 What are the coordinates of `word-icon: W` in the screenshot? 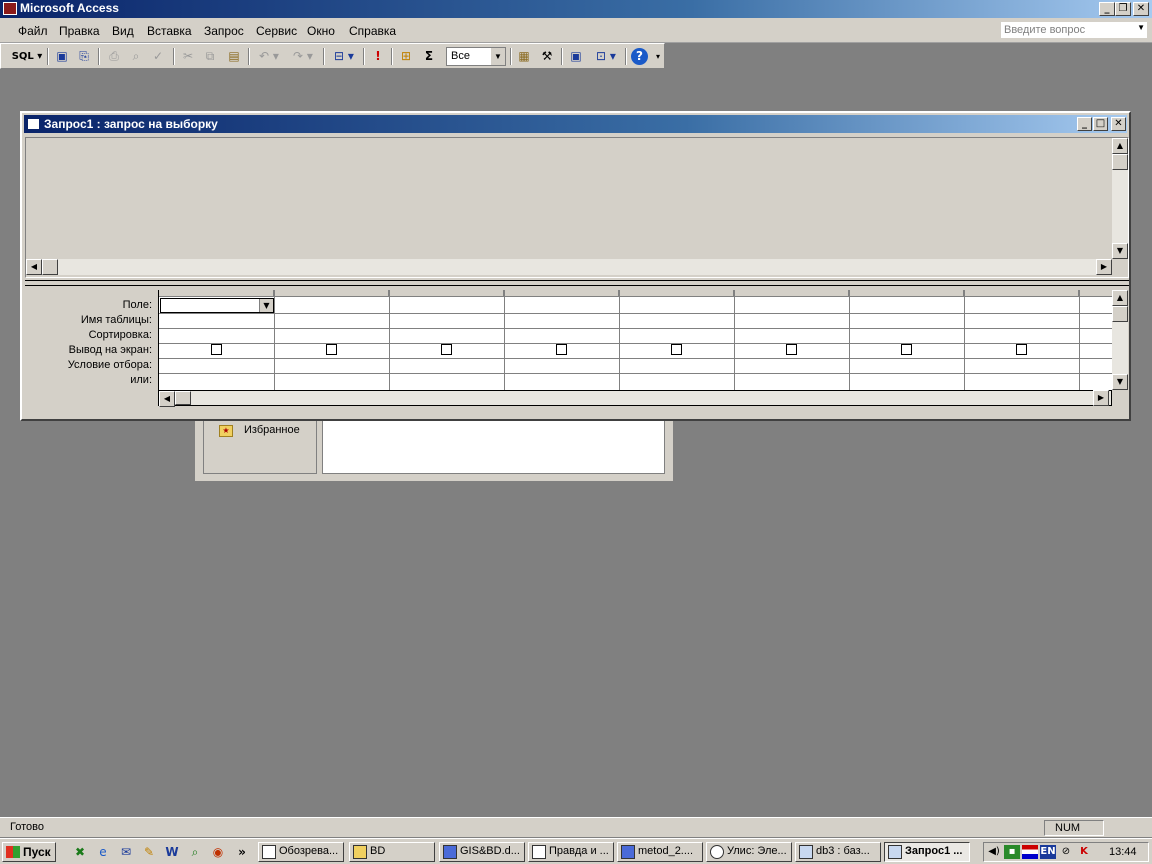 It's located at (172, 852).